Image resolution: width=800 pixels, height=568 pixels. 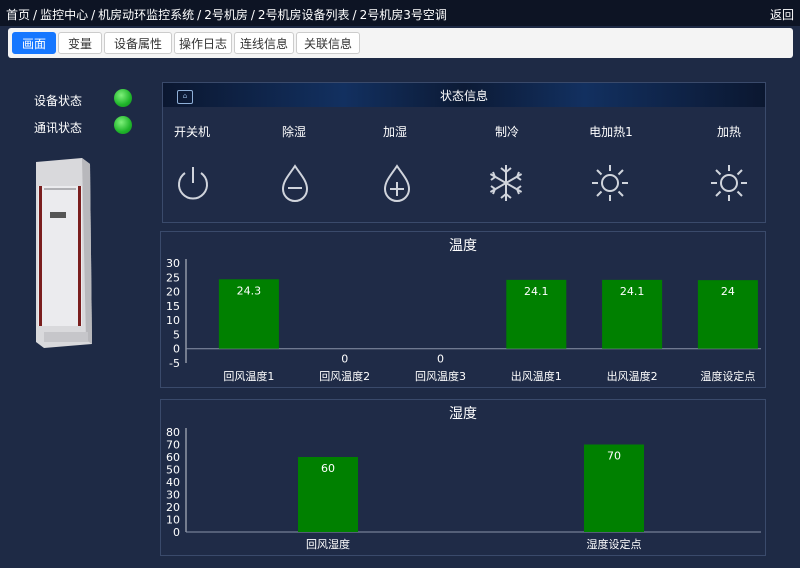 I want to click on y-tick-label: 50, so click(x=173, y=470).